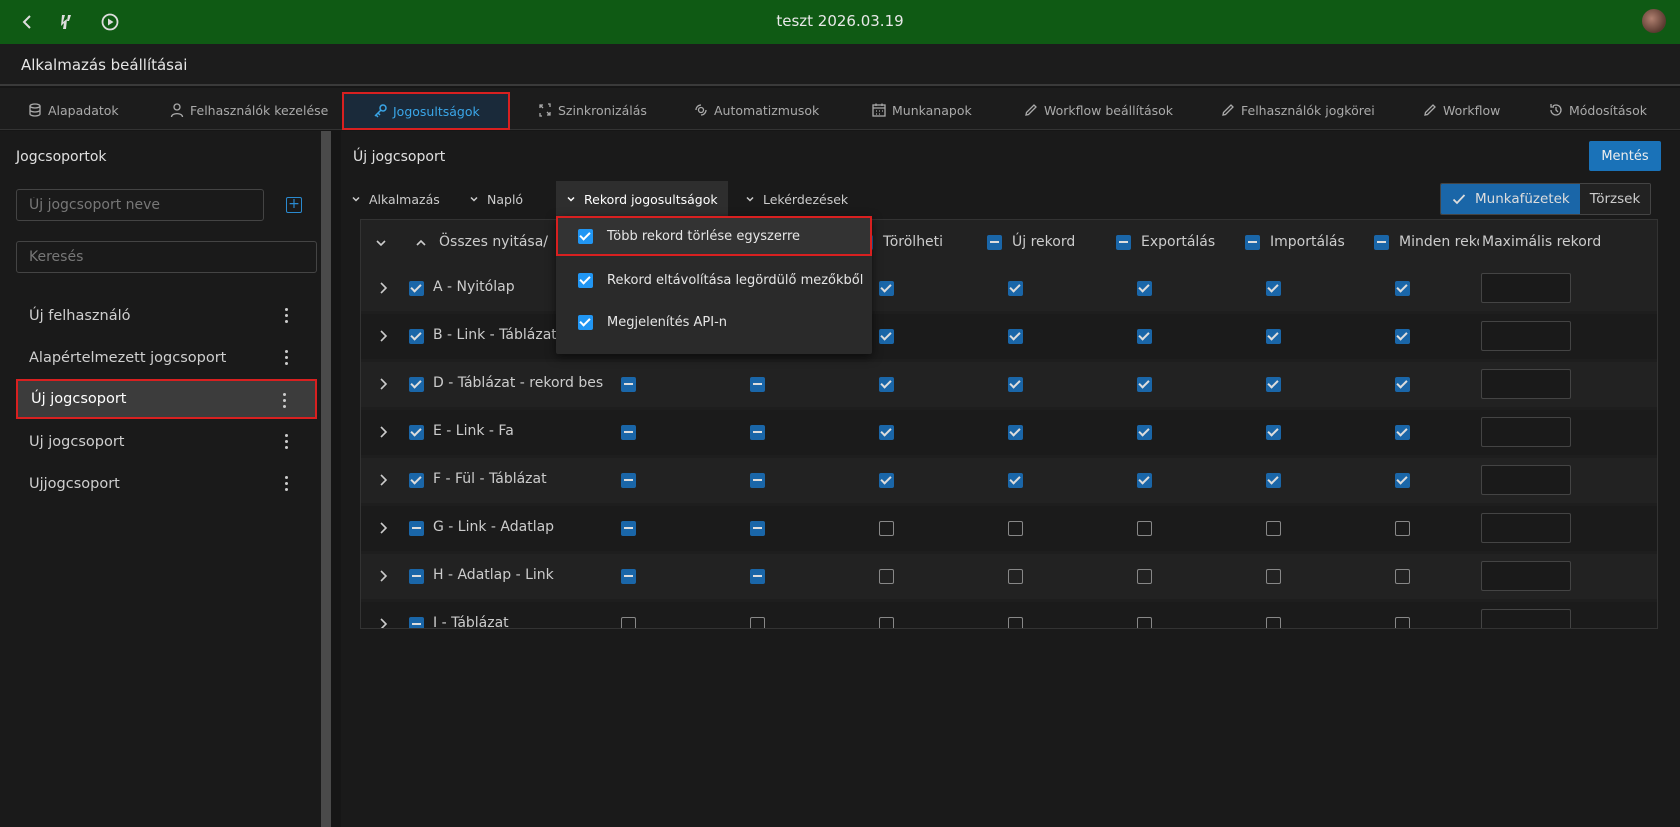 This screenshot has height=827, width=1680. What do you see at coordinates (395, 199) in the screenshot?
I see `subtab-alkalmazas: Alkalmazás` at bounding box center [395, 199].